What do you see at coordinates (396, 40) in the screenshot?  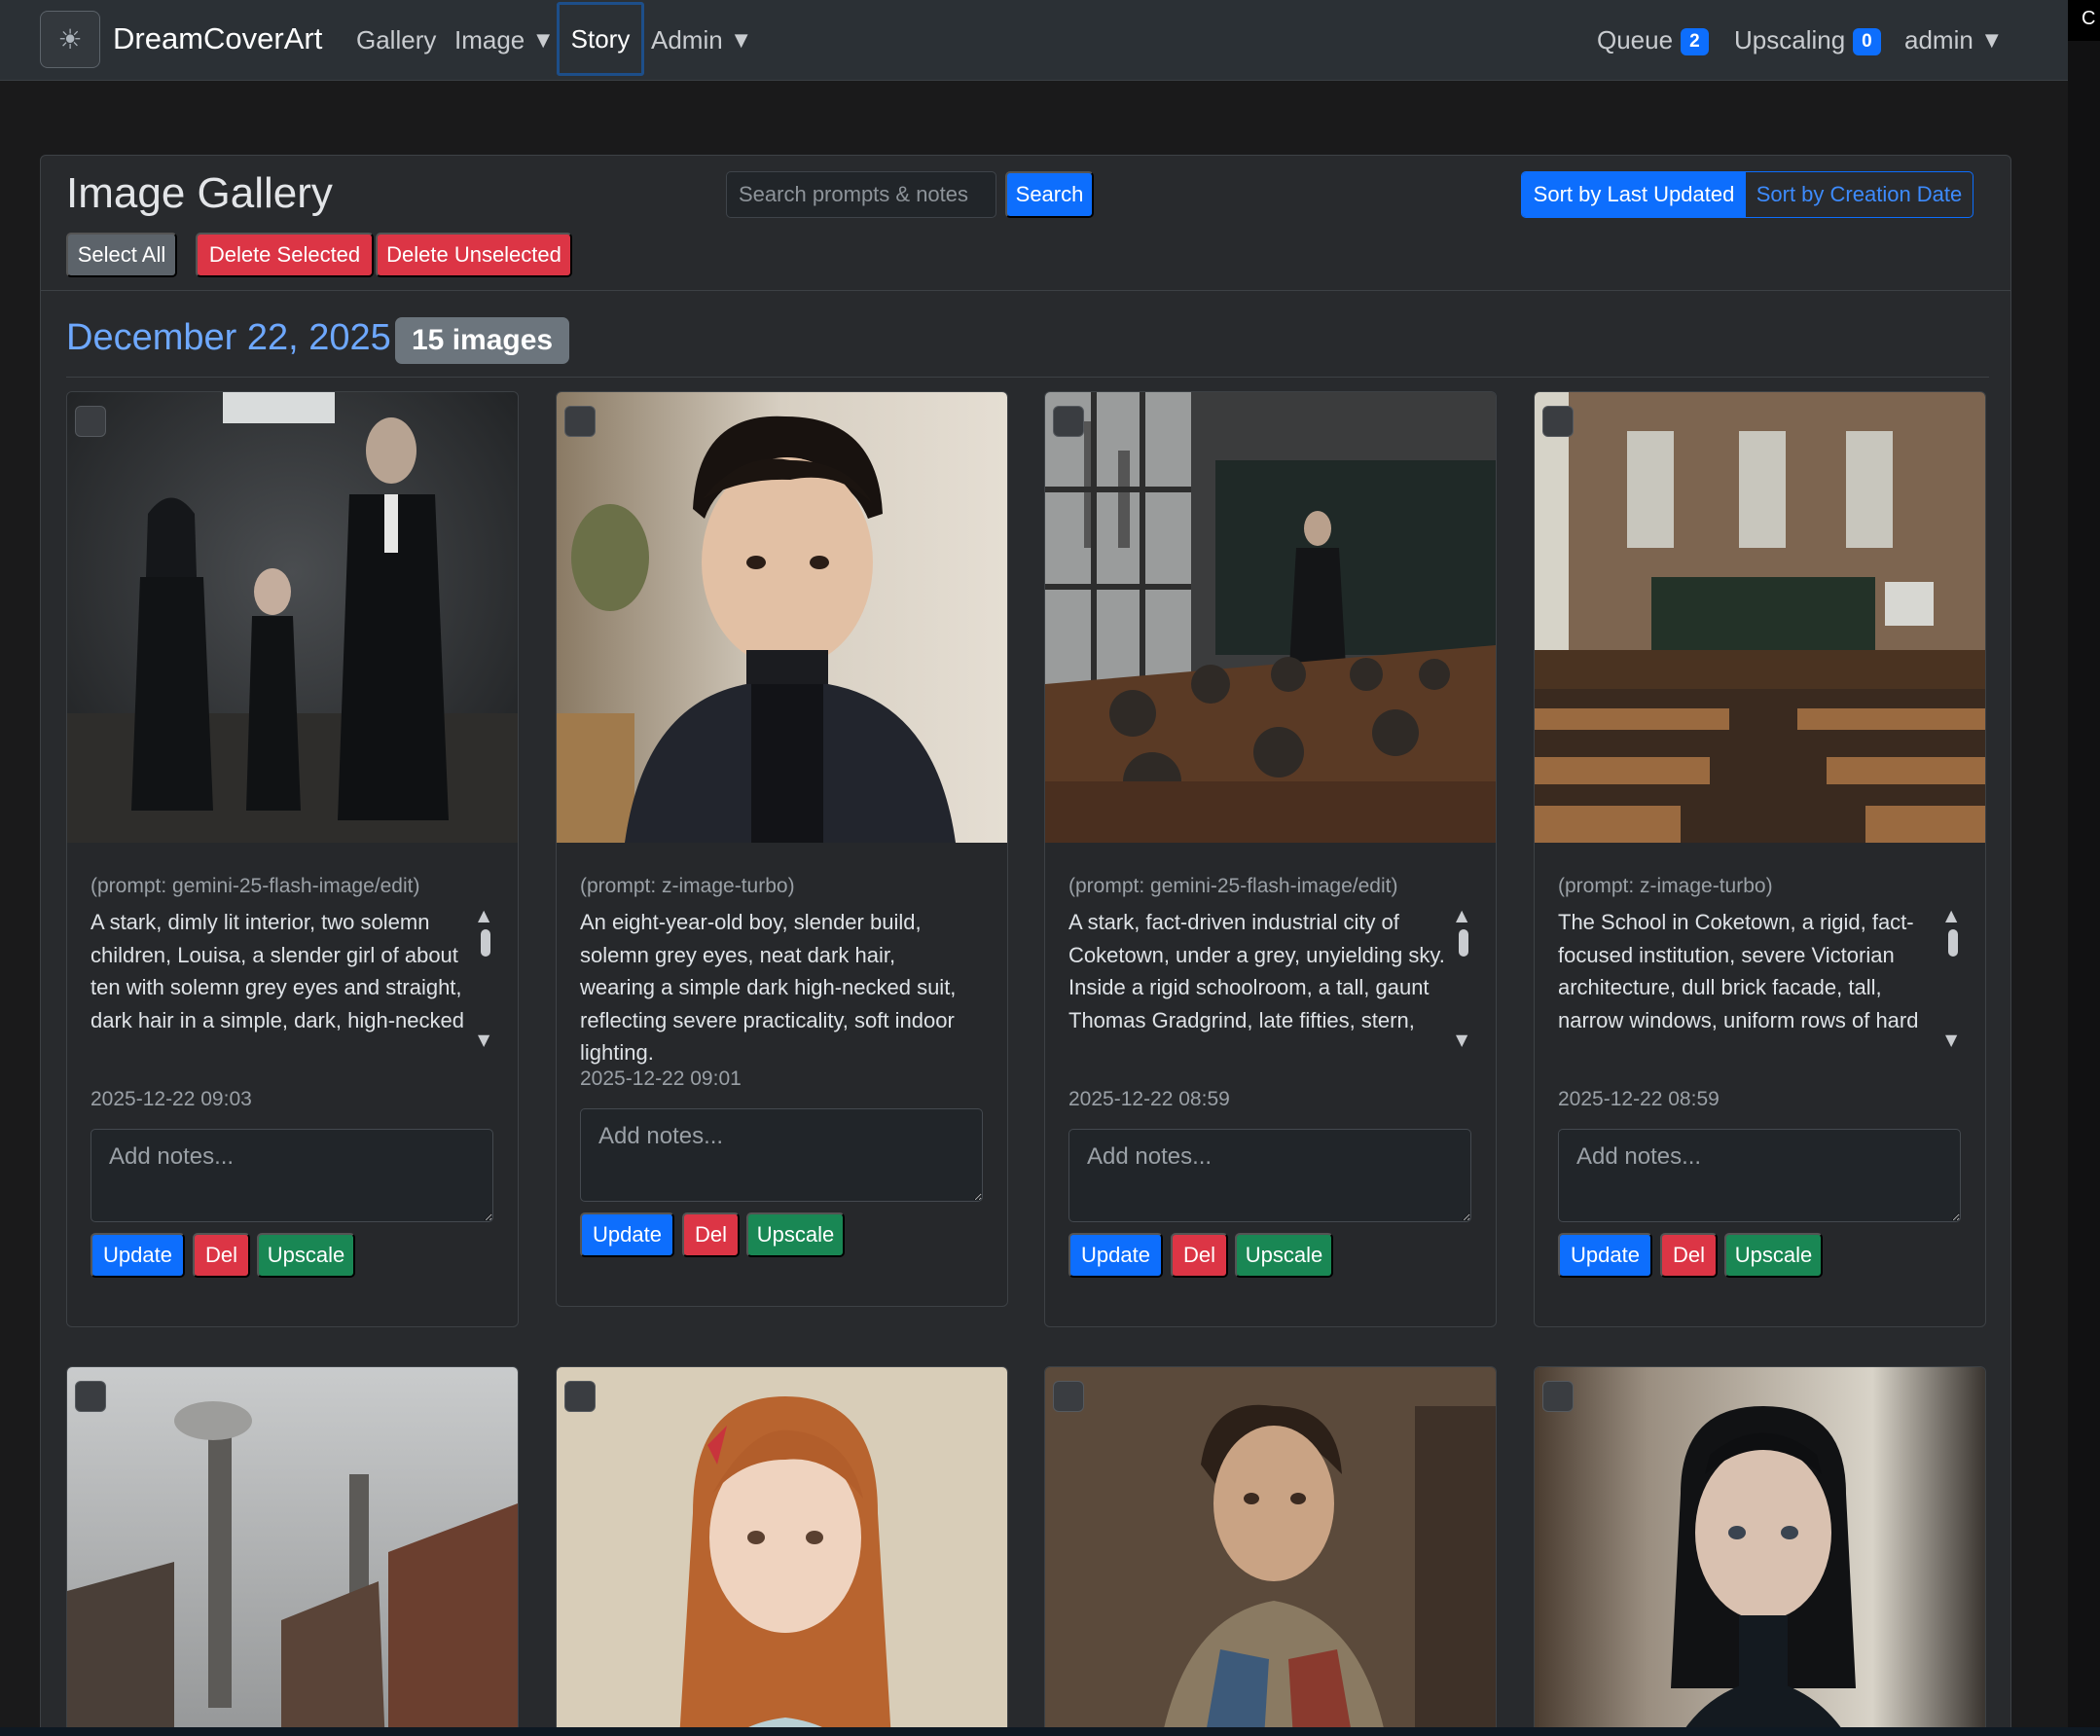 I see `nav-gallery: Gallery` at bounding box center [396, 40].